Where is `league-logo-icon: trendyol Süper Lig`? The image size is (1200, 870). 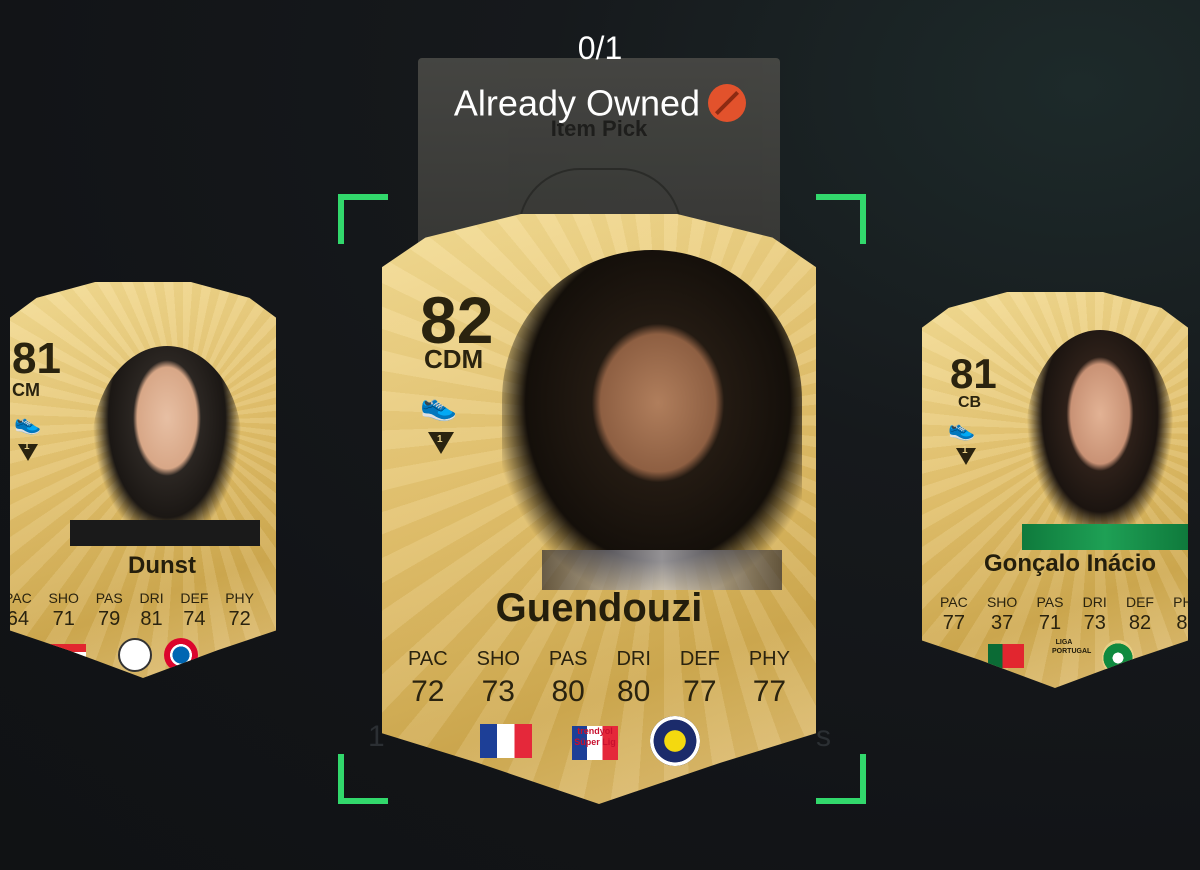
league-logo-icon: trendyol Süper Lig is located at coordinates (595, 743).